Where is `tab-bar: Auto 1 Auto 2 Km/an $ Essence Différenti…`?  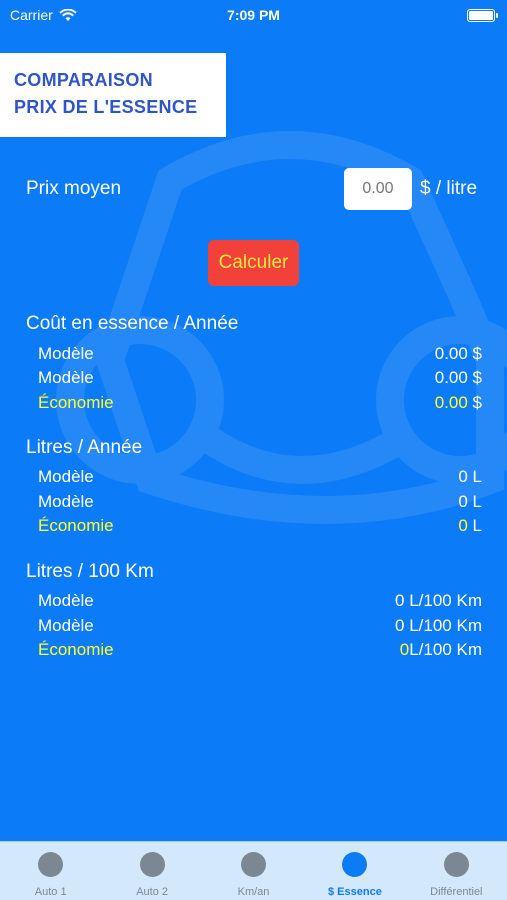 tab-bar: Auto 1 Auto 2 Km/an $ Essence Différenti… is located at coordinates (253, 870).